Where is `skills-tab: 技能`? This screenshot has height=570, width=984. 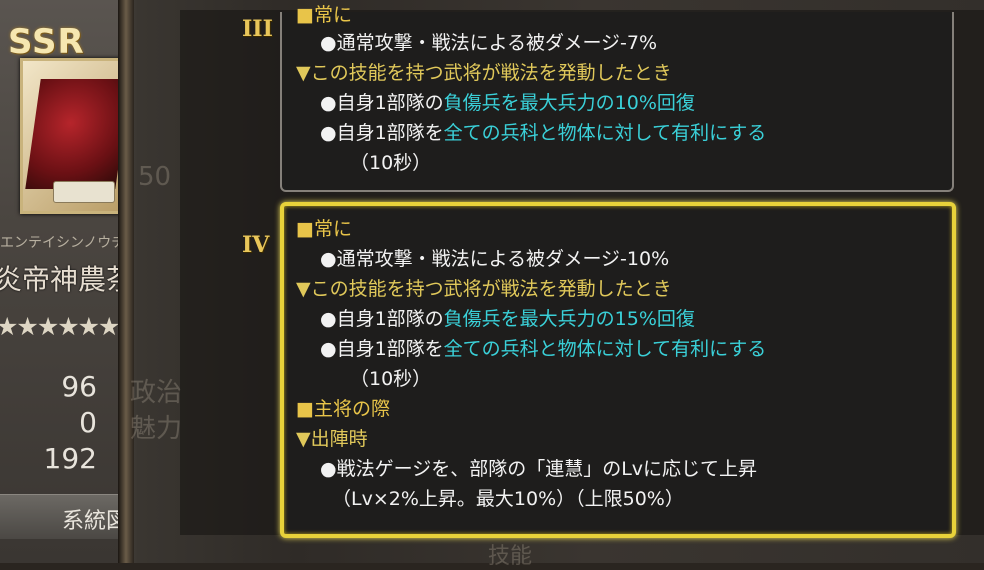 skills-tab: 技能 is located at coordinates (510, 554).